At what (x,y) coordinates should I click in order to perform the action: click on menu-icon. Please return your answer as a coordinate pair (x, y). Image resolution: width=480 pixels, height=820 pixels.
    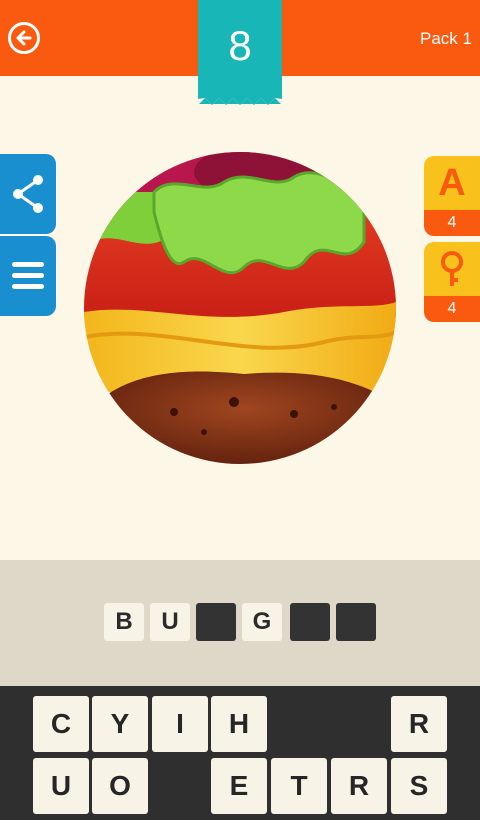
    Looking at the image, I should click on (28, 275).